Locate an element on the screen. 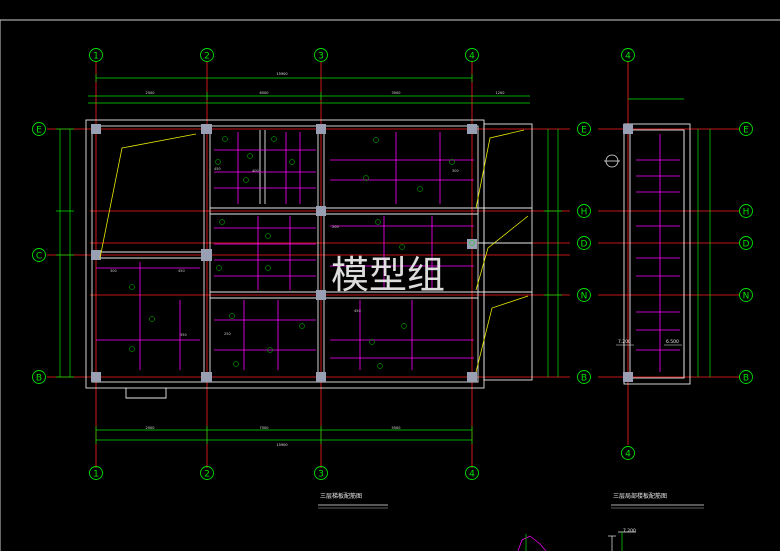 The image size is (780, 551). rebar-text-8: 200 is located at coordinates (335, 227).